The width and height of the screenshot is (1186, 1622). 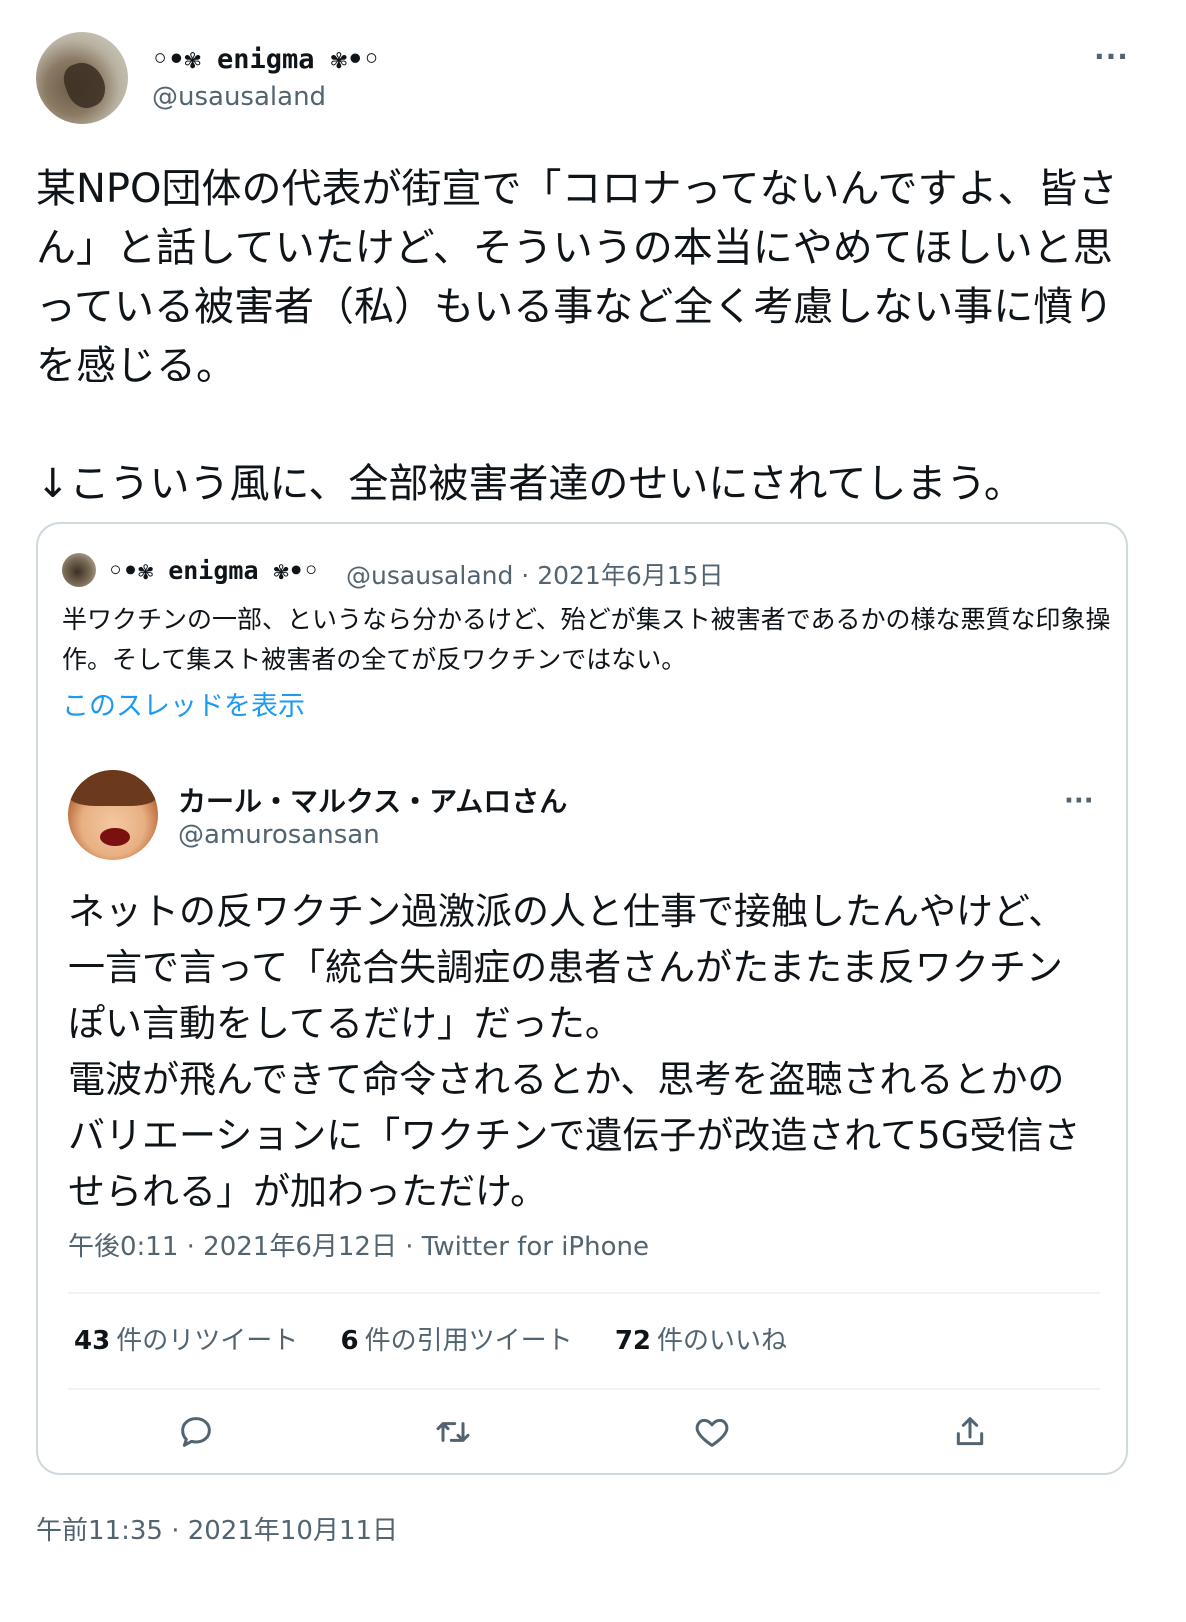 I want to click on reply-icon, so click(x=196, y=1432).